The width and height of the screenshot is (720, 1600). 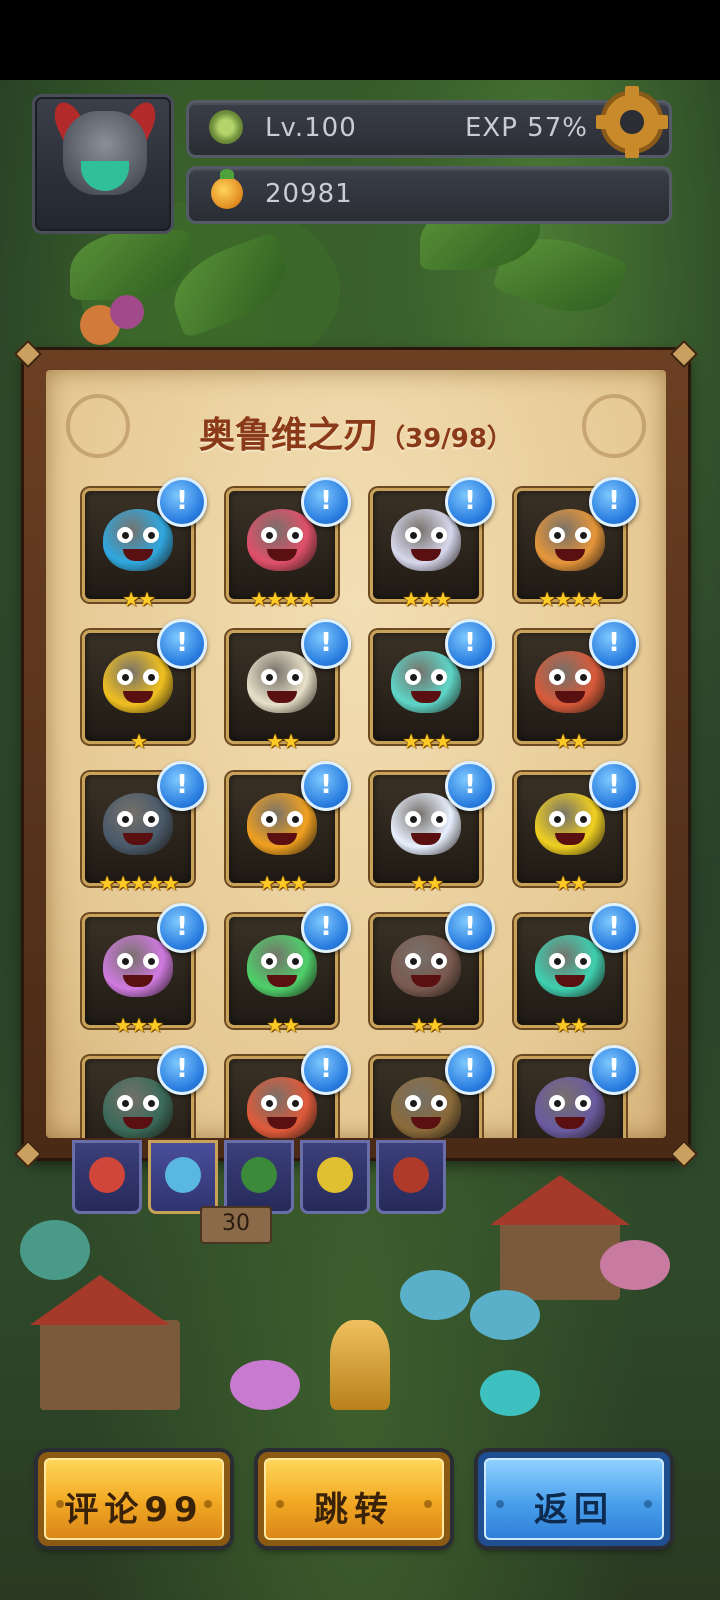 I want to click on back-button: 返回, so click(x=574, y=1499).